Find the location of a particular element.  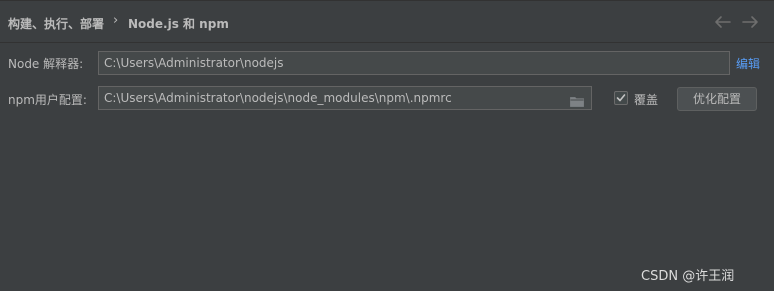

override-label: 覆盖 is located at coordinates (646, 100).